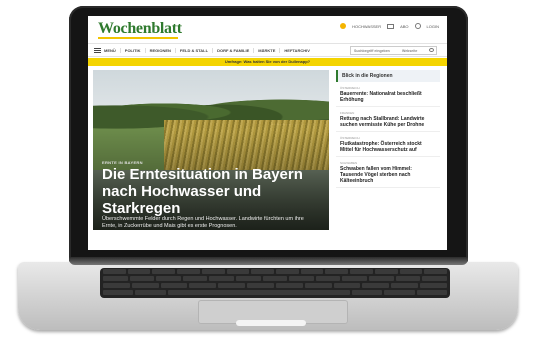 The width and height of the screenshot is (533, 339). I want to click on hero-kicker: ERNTE IN BAYERN, so click(122, 162).